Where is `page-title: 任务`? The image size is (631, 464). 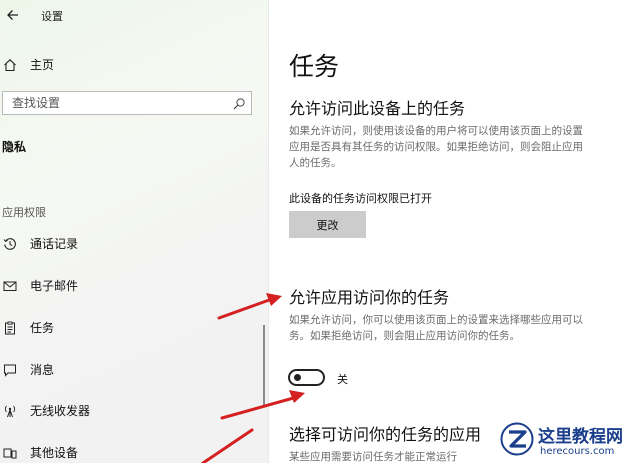
page-title: 任务 is located at coordinates (314, 66).